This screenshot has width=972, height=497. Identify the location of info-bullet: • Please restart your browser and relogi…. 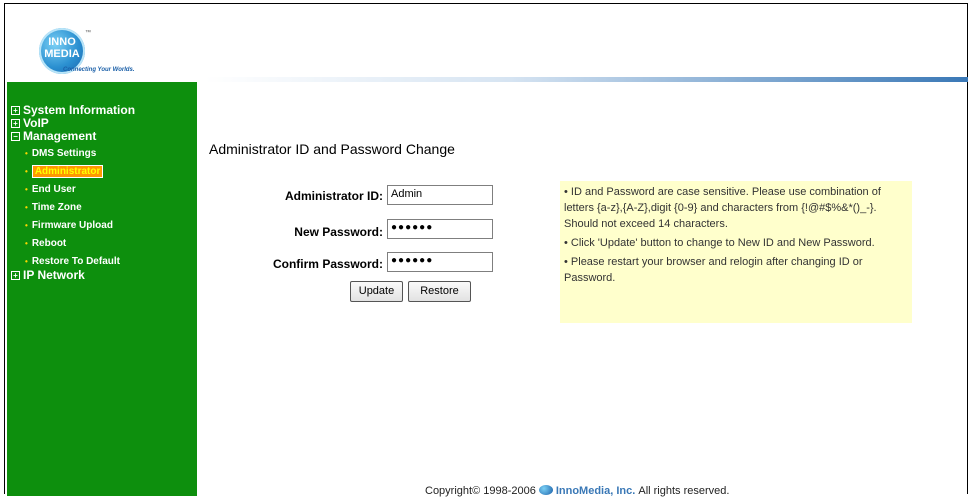
(713, 270).